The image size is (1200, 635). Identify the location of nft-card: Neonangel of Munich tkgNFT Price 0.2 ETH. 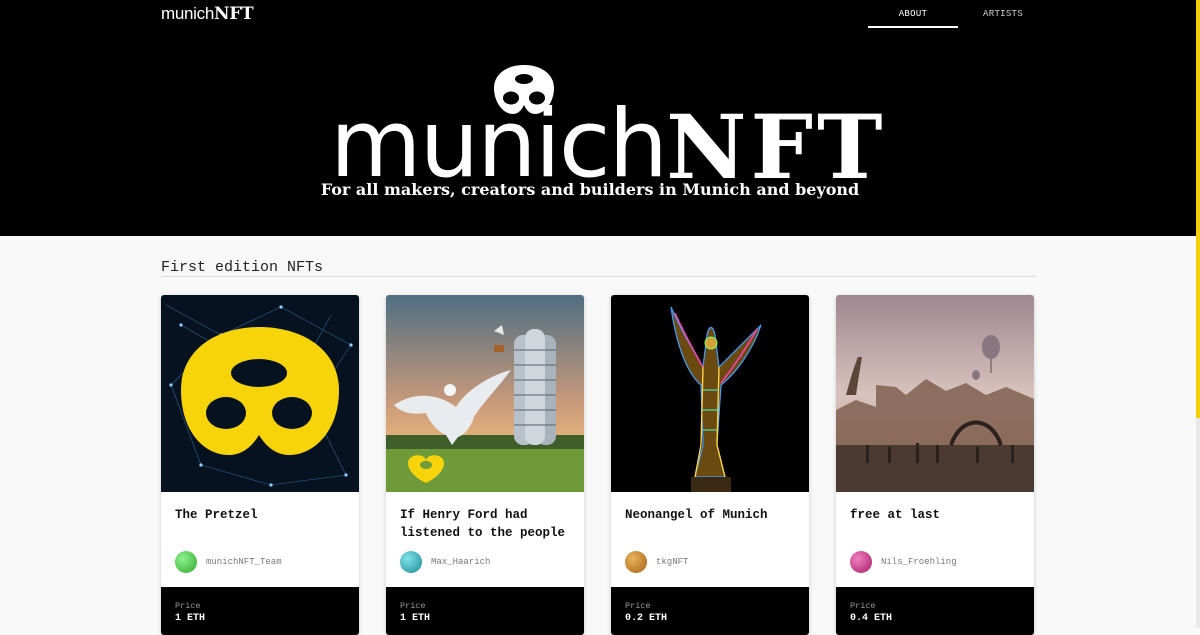
(710, 465).